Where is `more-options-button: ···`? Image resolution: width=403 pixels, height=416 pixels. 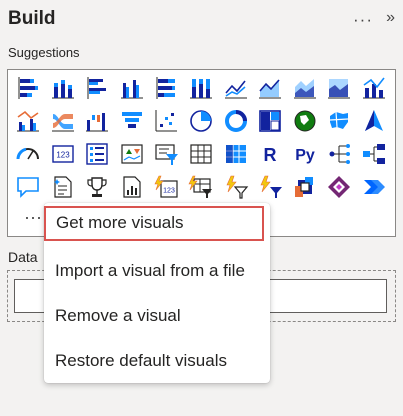
more-options-button: ··· is located at coordinates (363, 20).